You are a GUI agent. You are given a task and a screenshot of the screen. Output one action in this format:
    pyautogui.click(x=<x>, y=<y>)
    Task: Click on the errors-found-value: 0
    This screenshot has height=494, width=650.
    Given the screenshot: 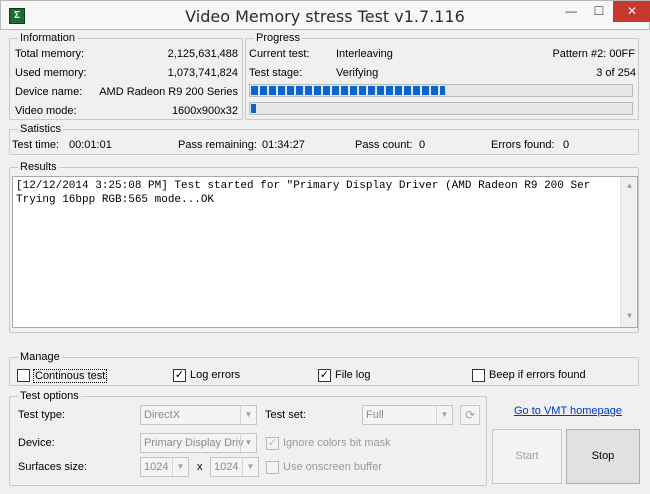 What is the action you would take?
    pyautogui.click(x=566, y=145)
    